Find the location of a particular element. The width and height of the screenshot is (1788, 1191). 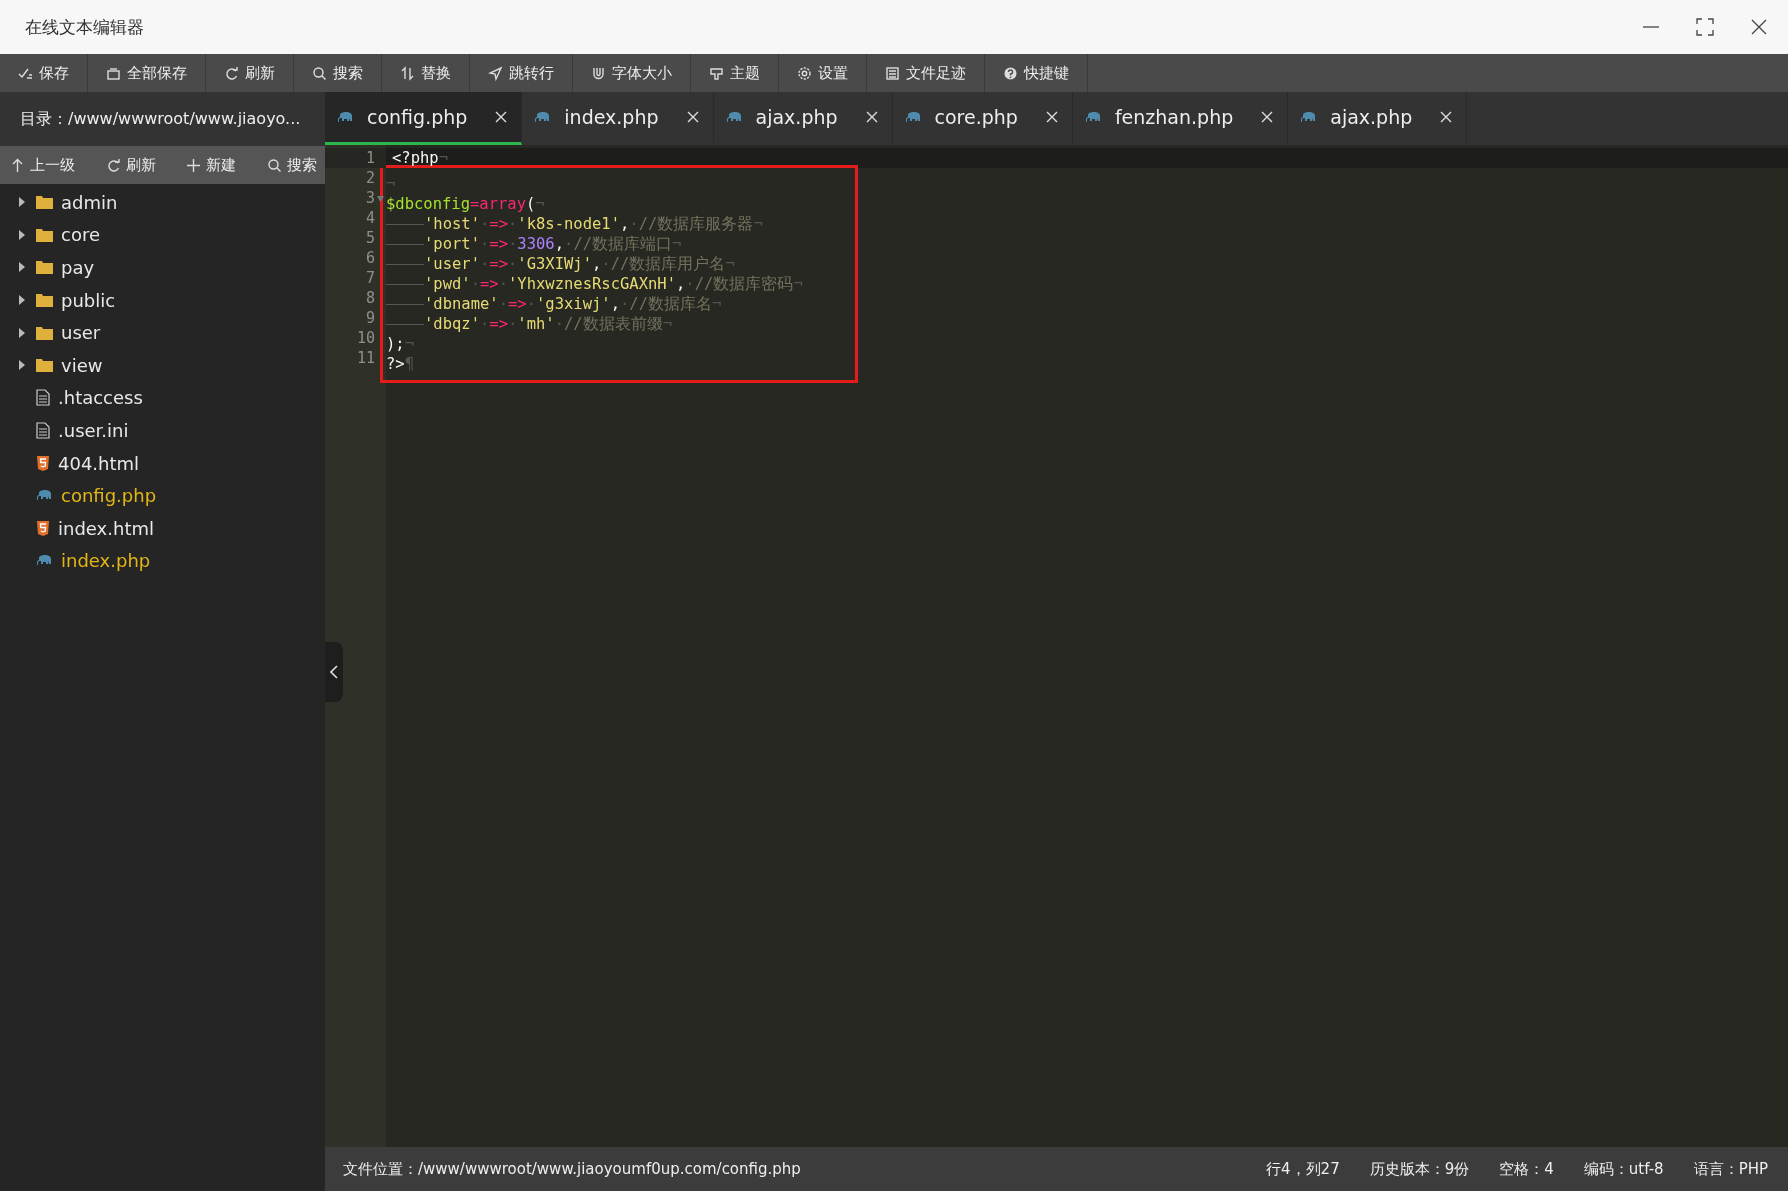

tray-icon is located at coordinates (113, 73).